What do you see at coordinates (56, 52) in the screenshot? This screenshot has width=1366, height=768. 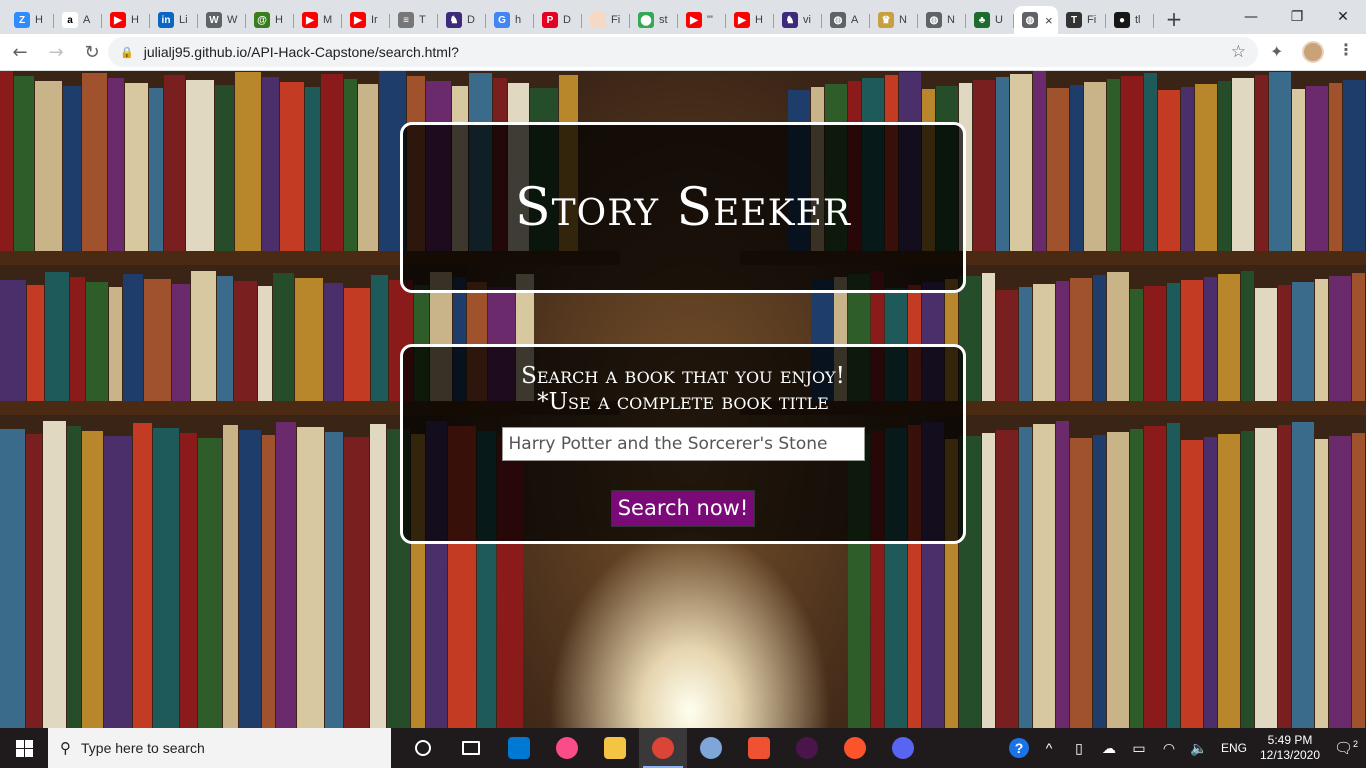 I see `forward-button: →` at bounding box center [56, 52].